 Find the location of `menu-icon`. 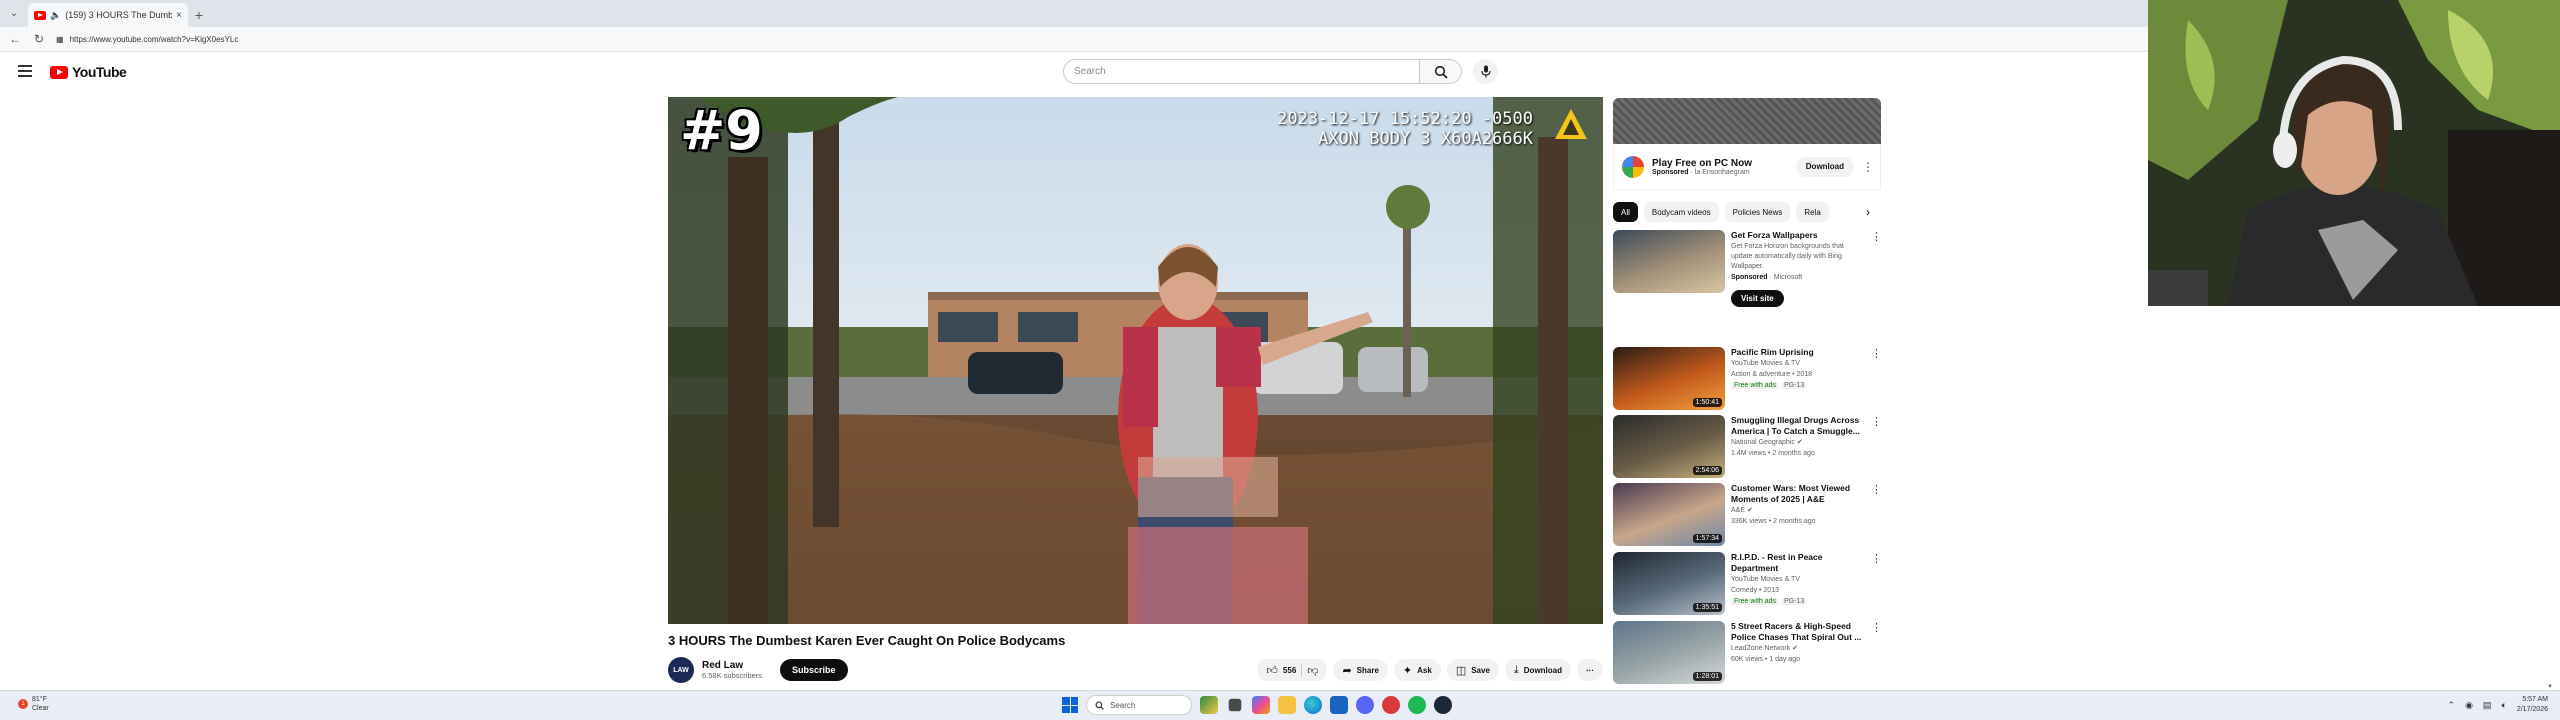

menu-icon is located at coordinates (25, 71).